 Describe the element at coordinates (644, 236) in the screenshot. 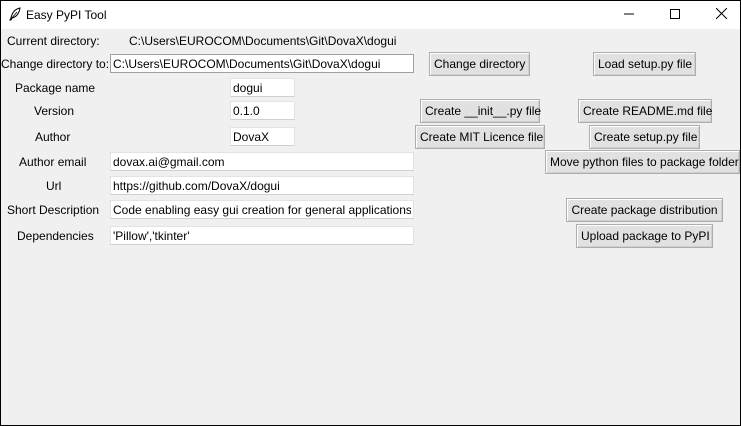

I see `upload-package-button: Upload package to PyPI` at that location.